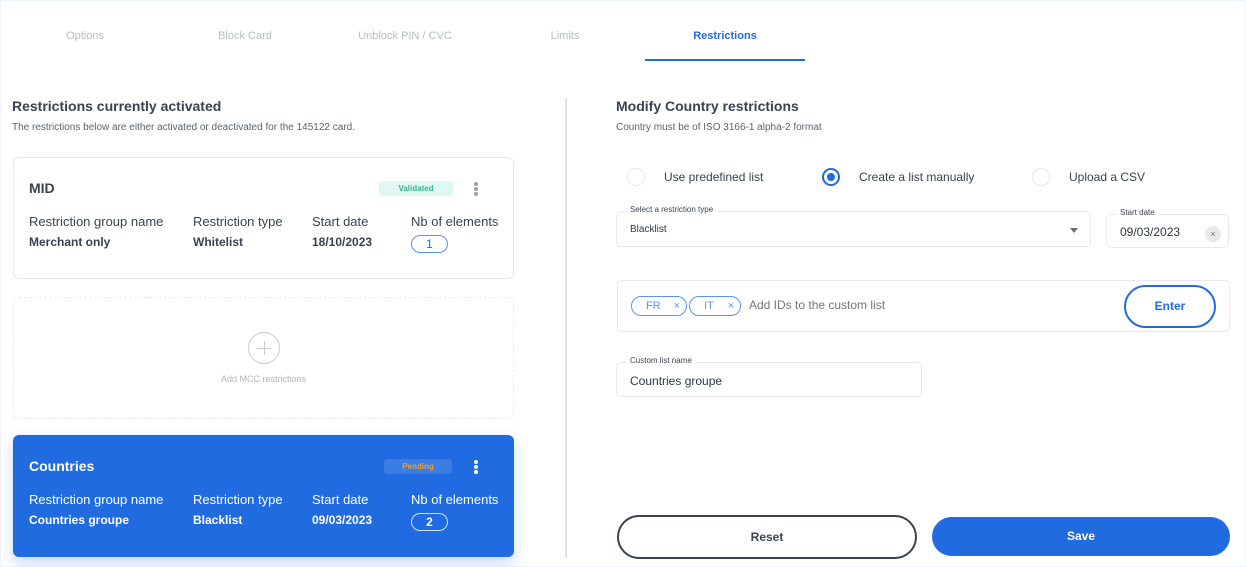 The image size is (1246, 567). I want to click on add-mcc-restrictions-button: Add MCC restrictions, so click(263, 358).